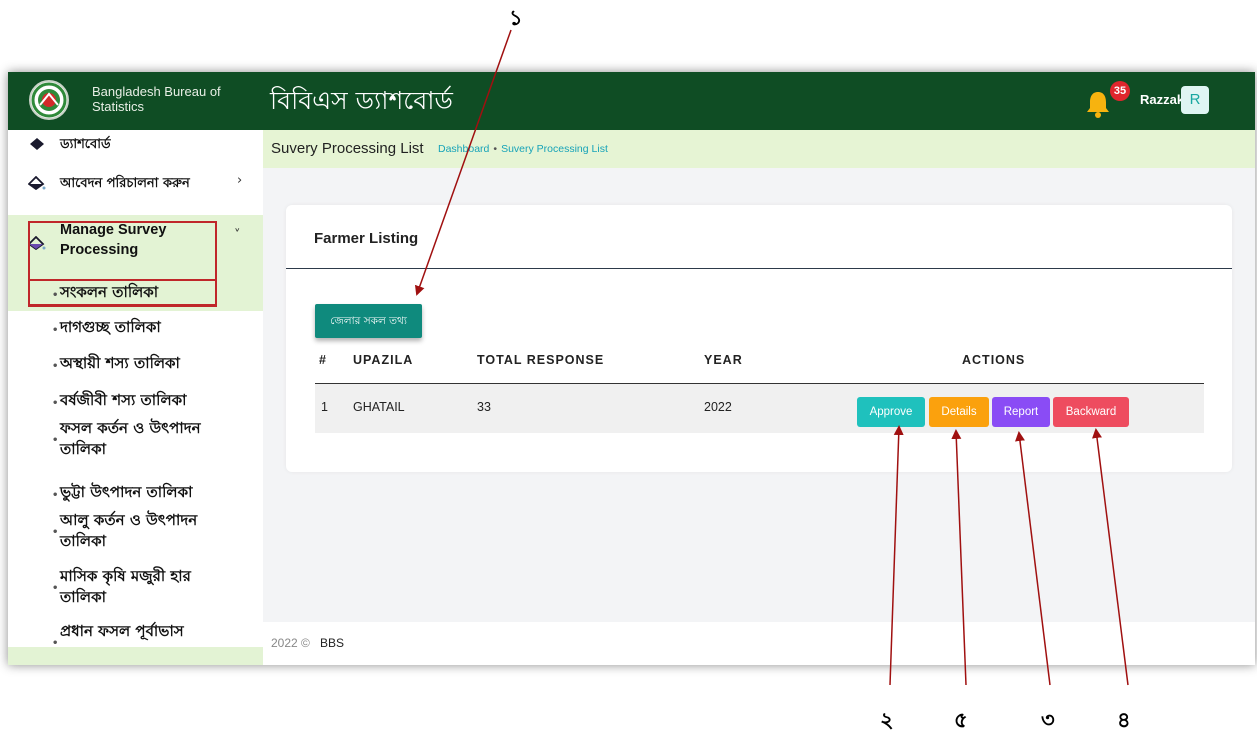  I want to click on annotation-label: ১, so click(516, 18).